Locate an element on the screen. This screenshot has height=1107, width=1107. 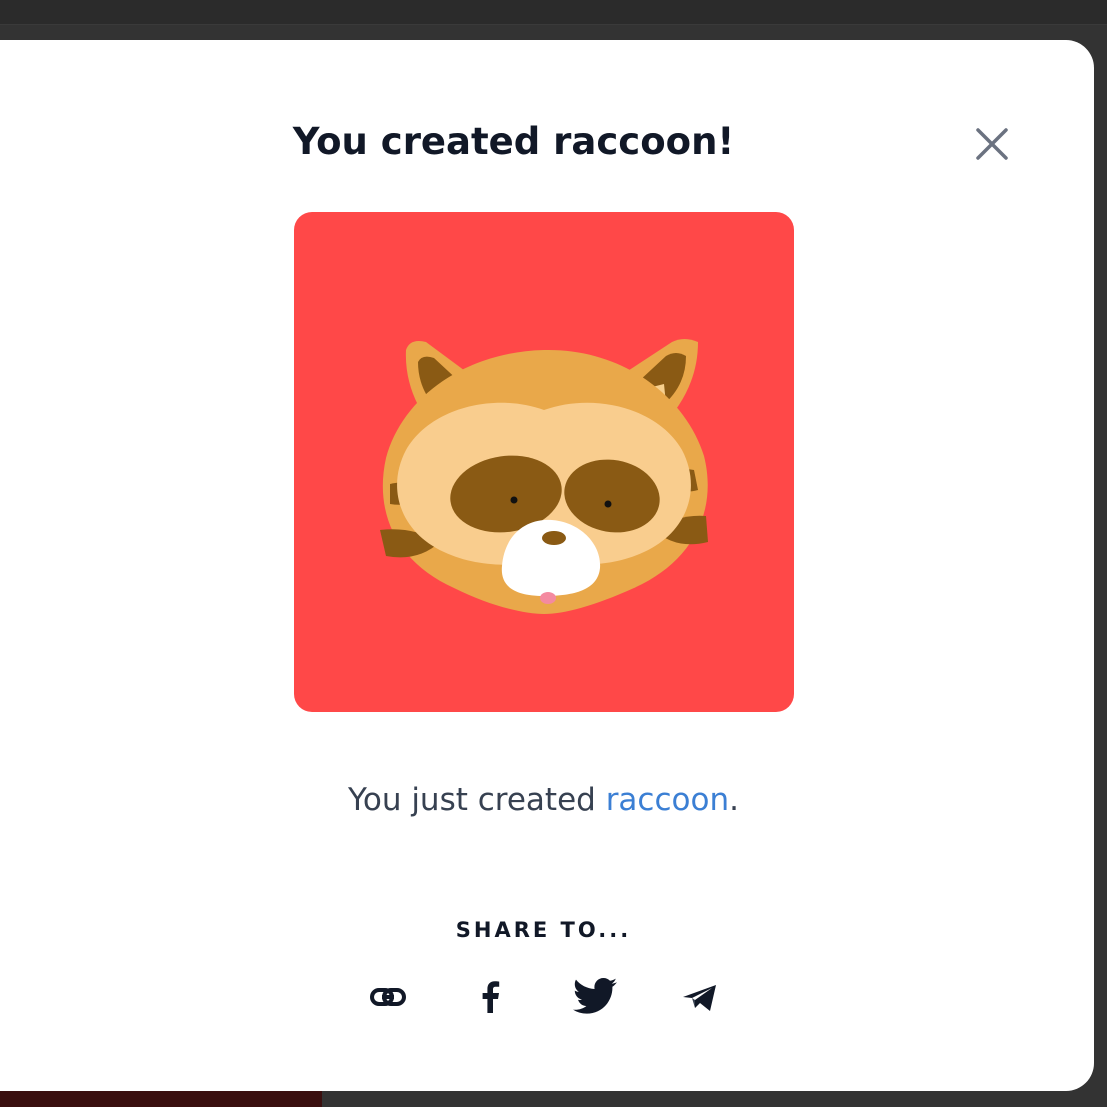
close-icon is located at coordinates (992, 144).